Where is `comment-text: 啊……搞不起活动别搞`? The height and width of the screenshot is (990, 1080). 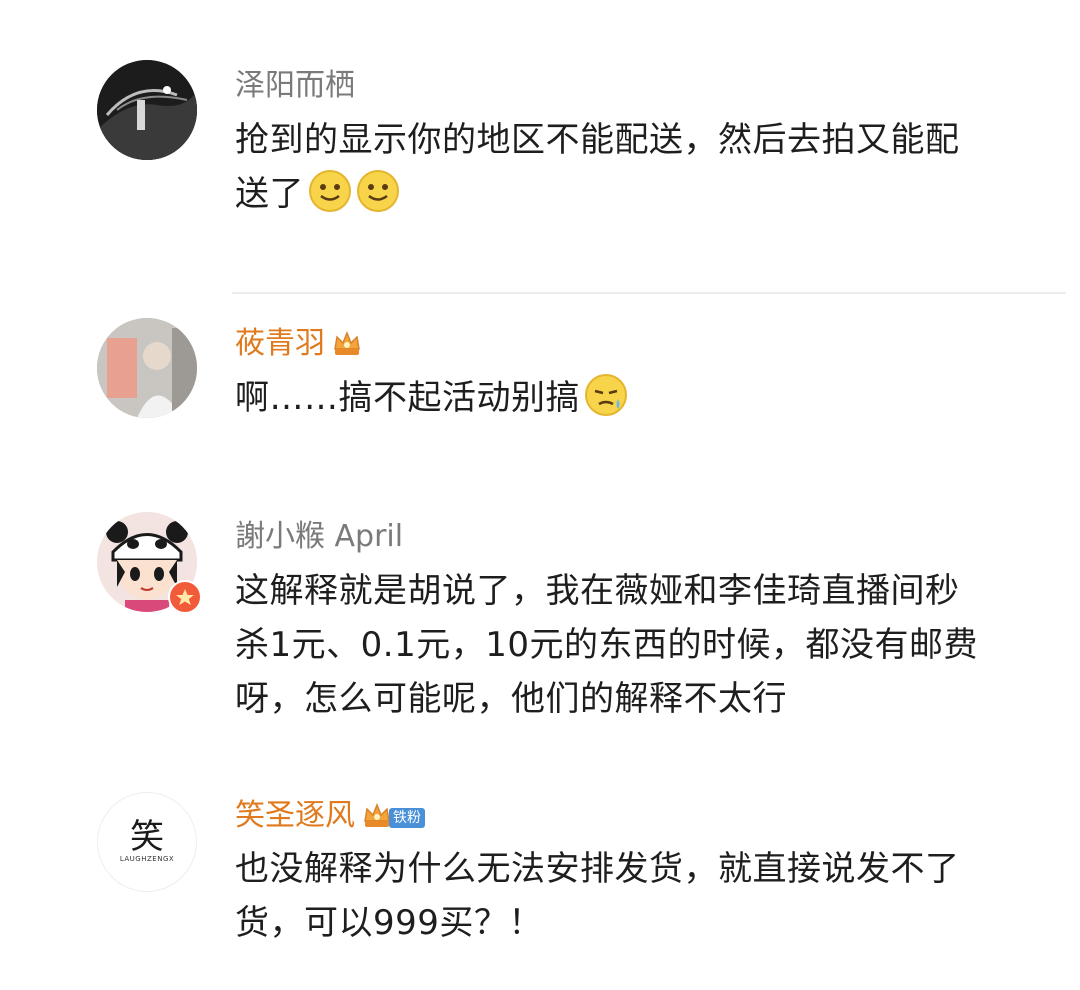
comment-text: 啊……搞不起活动别搞 is located at coordinates (635, 402).